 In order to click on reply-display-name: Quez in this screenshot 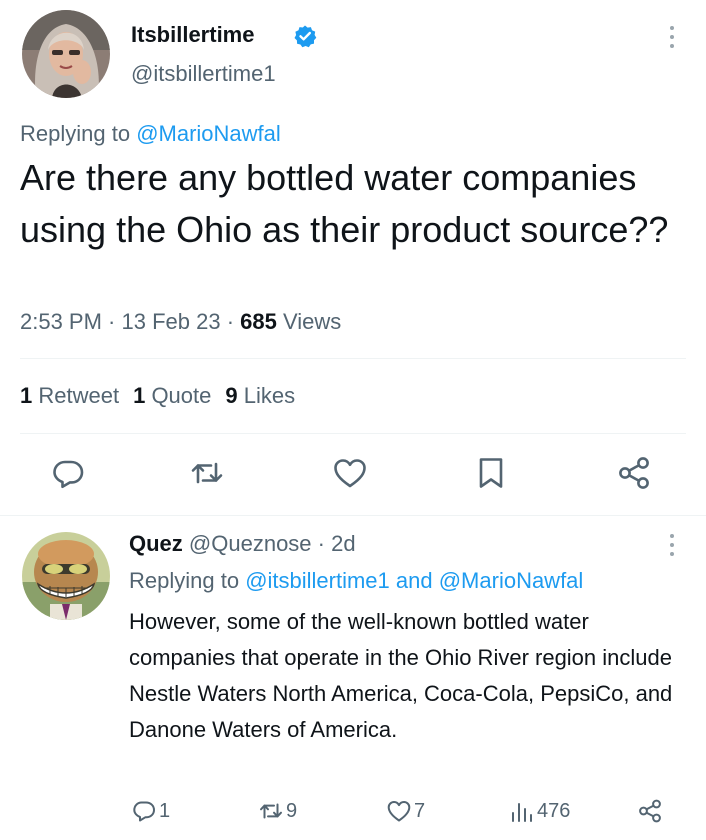, I will do `click(156, 543)`.